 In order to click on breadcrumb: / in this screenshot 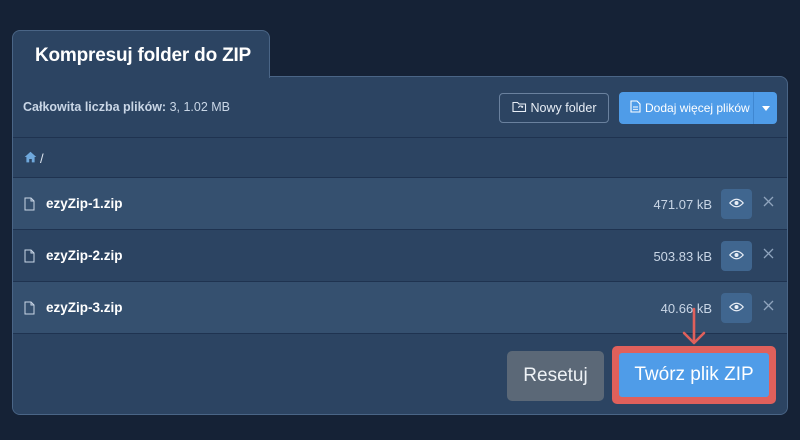, I will do `click(34, 158)`.